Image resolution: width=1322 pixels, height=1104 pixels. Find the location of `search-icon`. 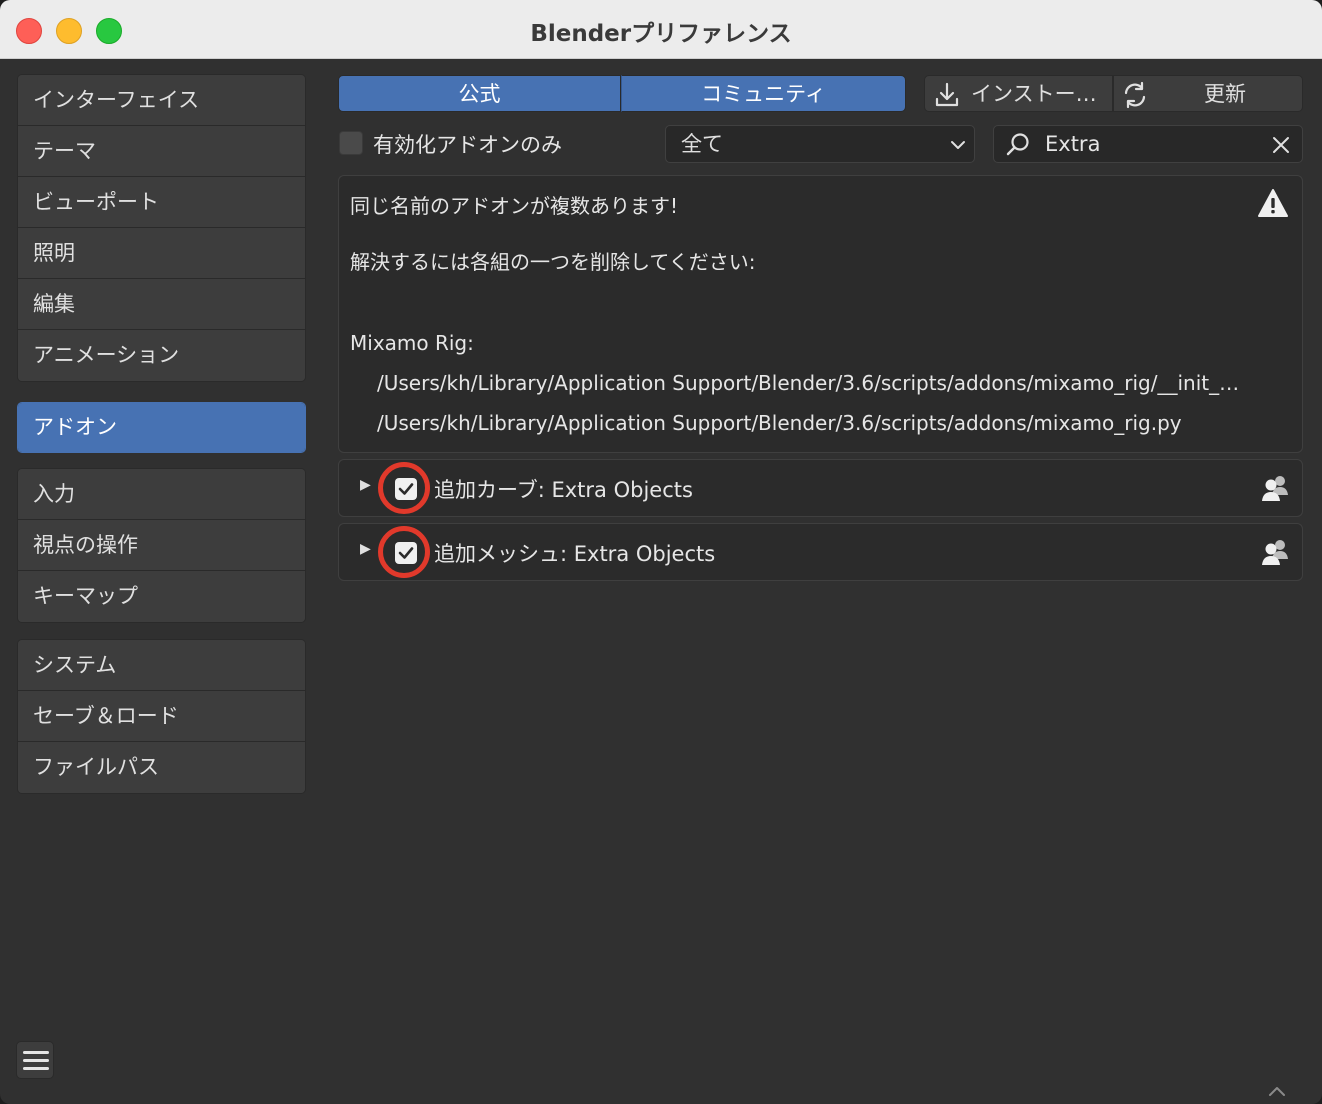

search-icon is located at coordinates (1017, 144).